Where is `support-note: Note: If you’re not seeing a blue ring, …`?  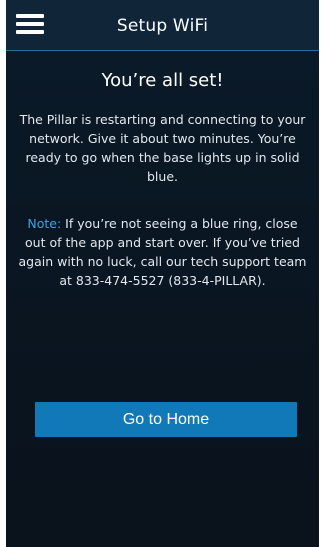 support-note: Note: If you’re not seeing a blue ring, … is located at coordinates (162, 252).